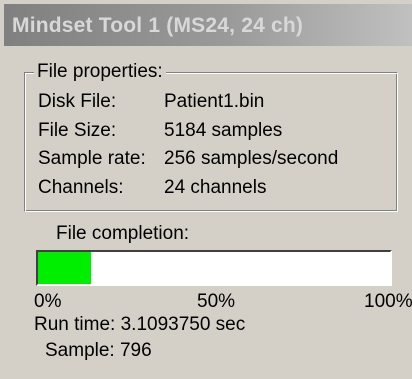 The image size is (412, 379). Describe the element at coordinates (251, 158) in the screenshot. I see `sample-rate-value: 256 samples/second` at that location.